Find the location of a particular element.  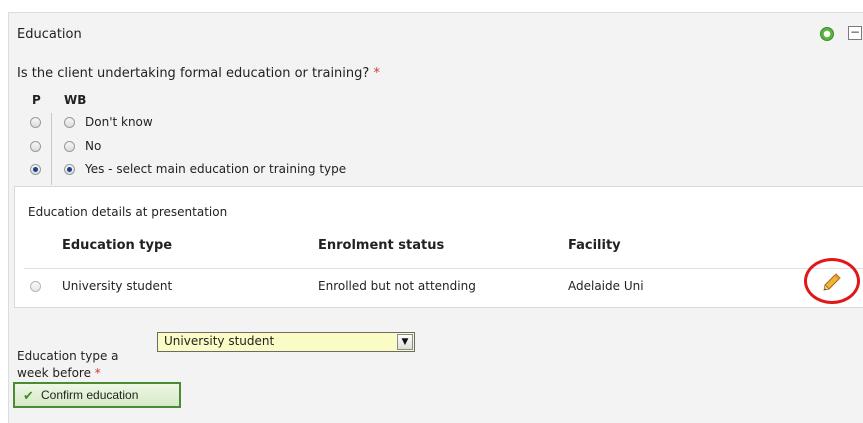

select-value: University student is located at coordinates (219, 341).